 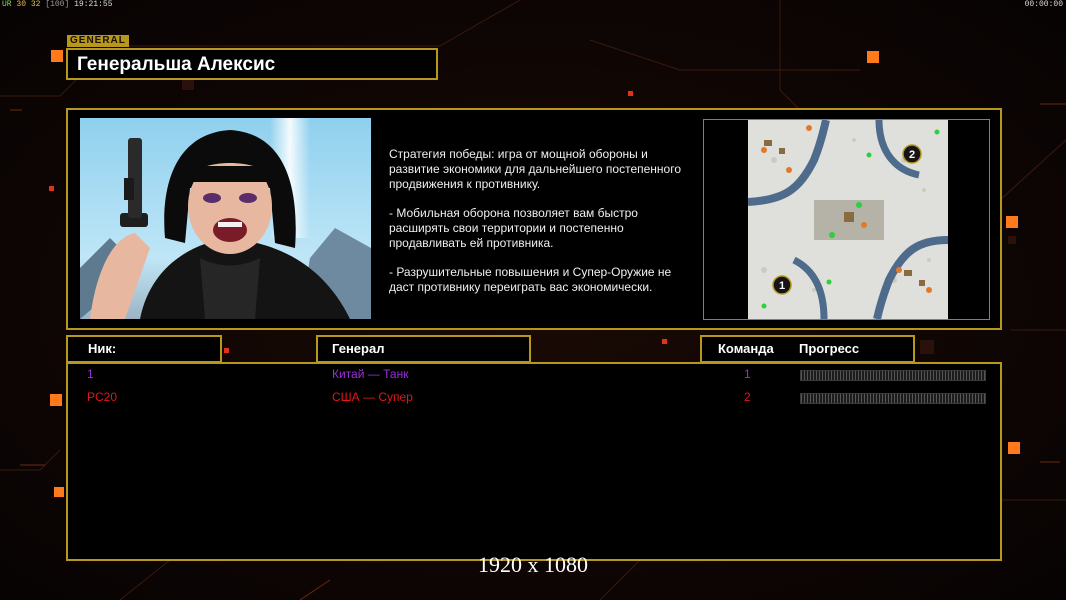 What do you see at coordinates (102, 348) in the screenshot?
I see `header-nick-label: Ник:` at bounding box center [102, 348].